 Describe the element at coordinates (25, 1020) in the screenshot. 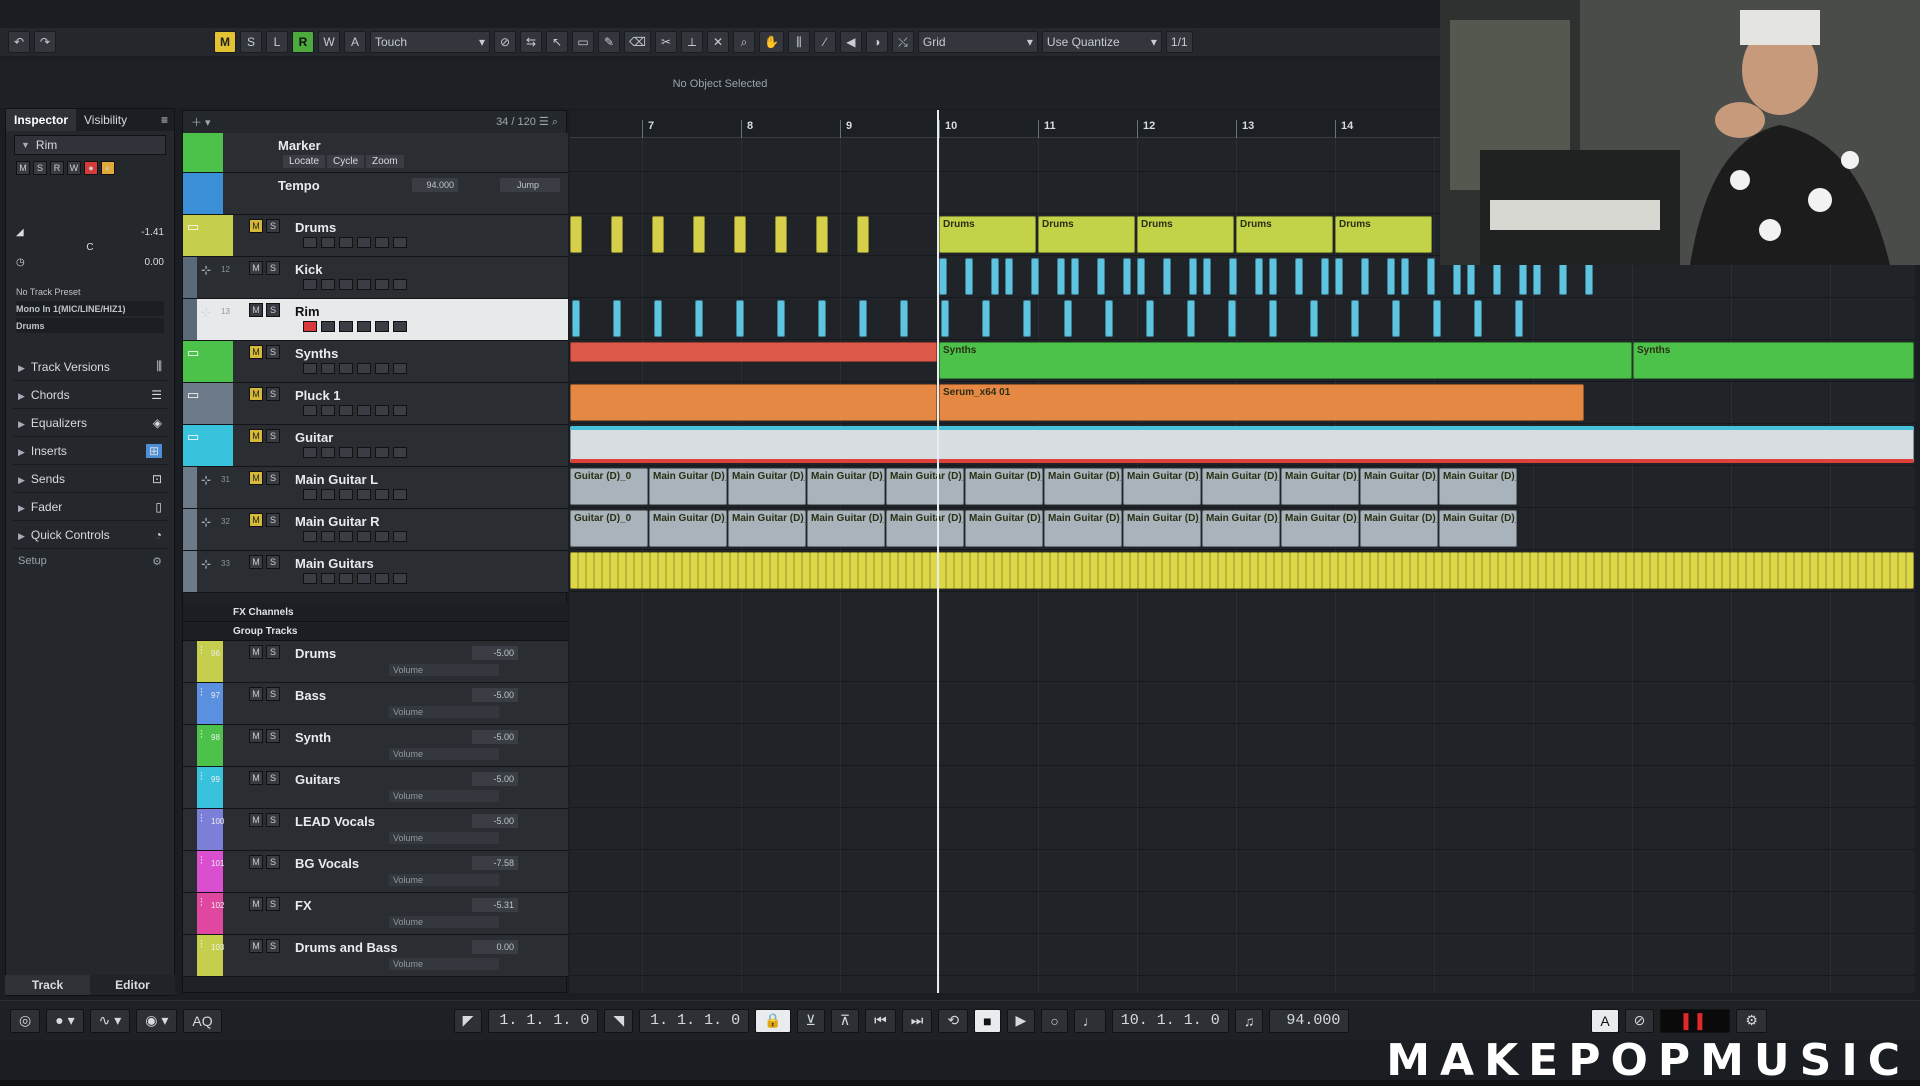

I see `constrain-icon: ◎` at that location.